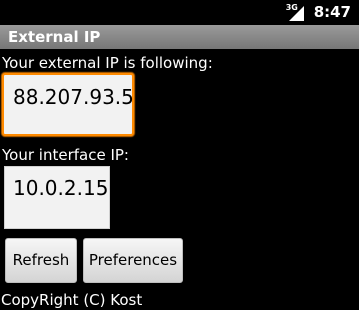 This screenshot has width=359, height=310. I want to click on external-ip-label: Your external IP is following:, so click(107, 63).